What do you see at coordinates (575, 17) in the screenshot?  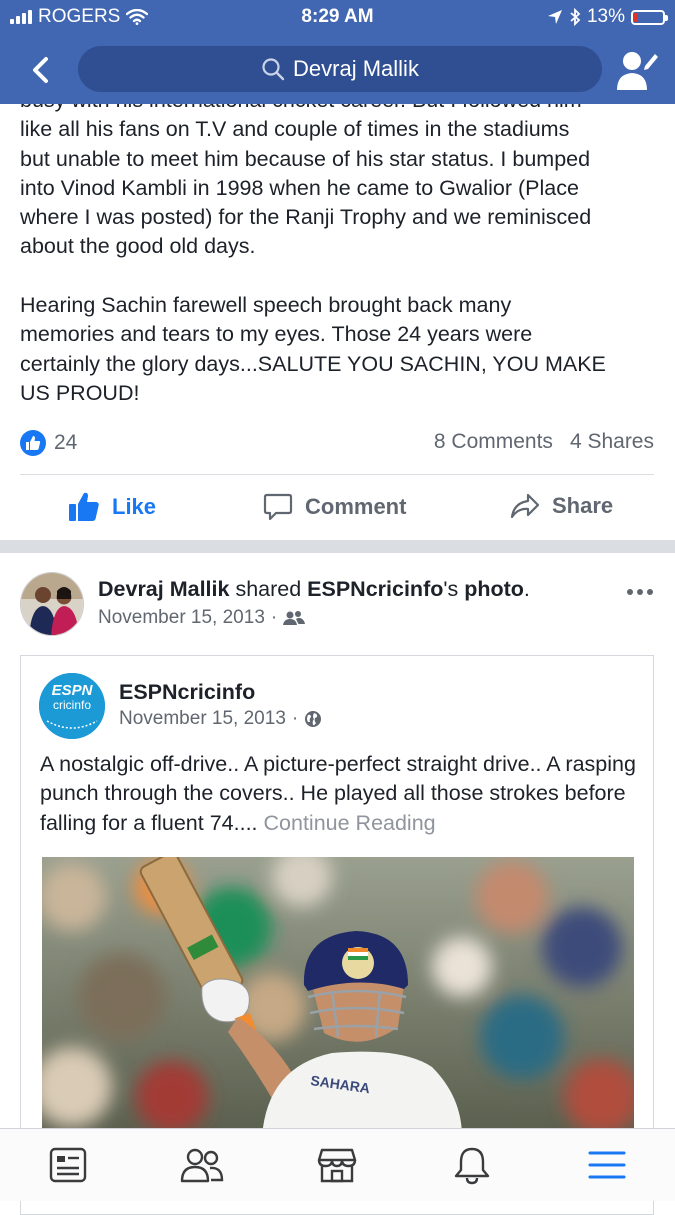 I see `bluetooth-icon` at bounding box center [575, 17].